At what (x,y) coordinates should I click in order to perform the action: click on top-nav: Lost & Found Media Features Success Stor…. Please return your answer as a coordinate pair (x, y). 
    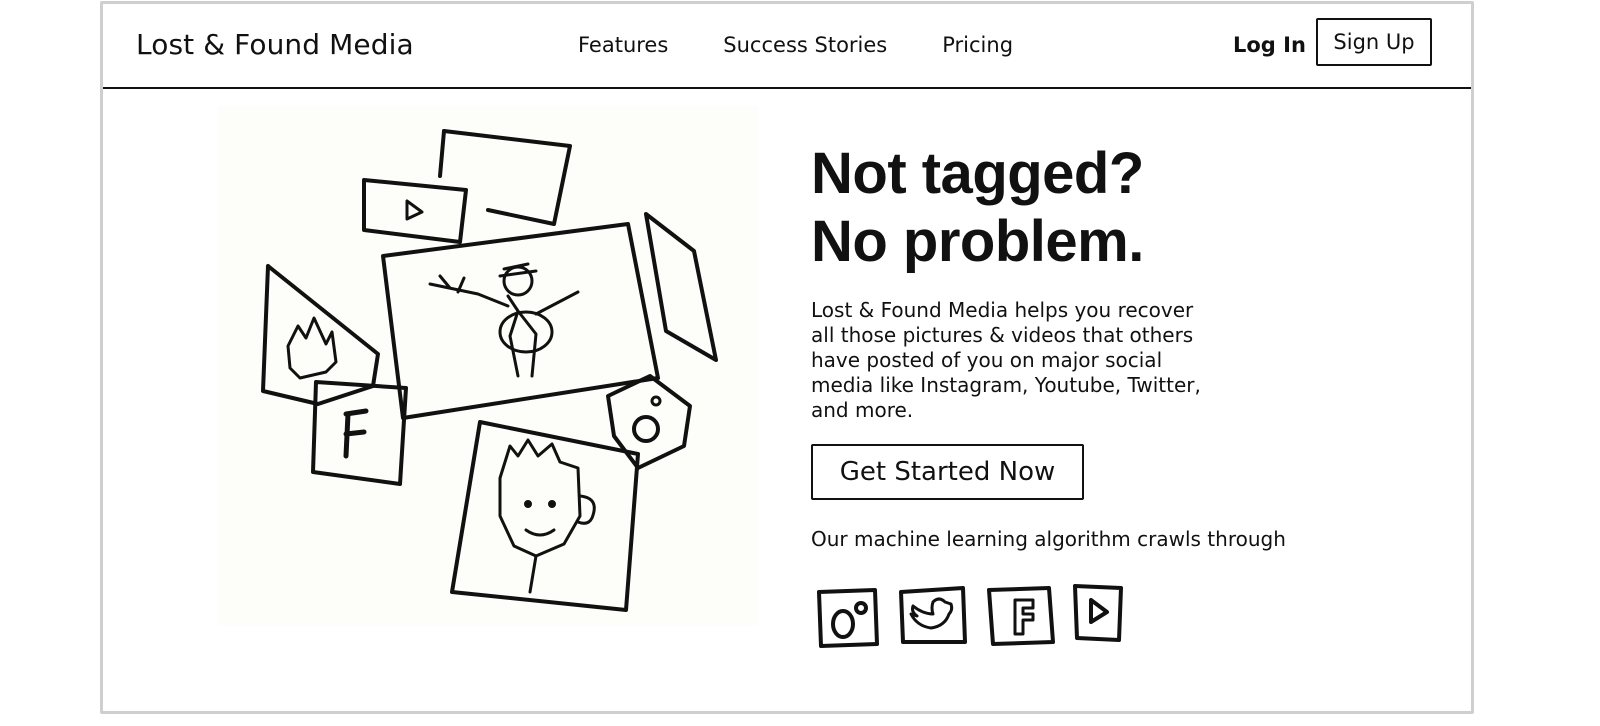
    Looking at the image, I should click on (787, 46).